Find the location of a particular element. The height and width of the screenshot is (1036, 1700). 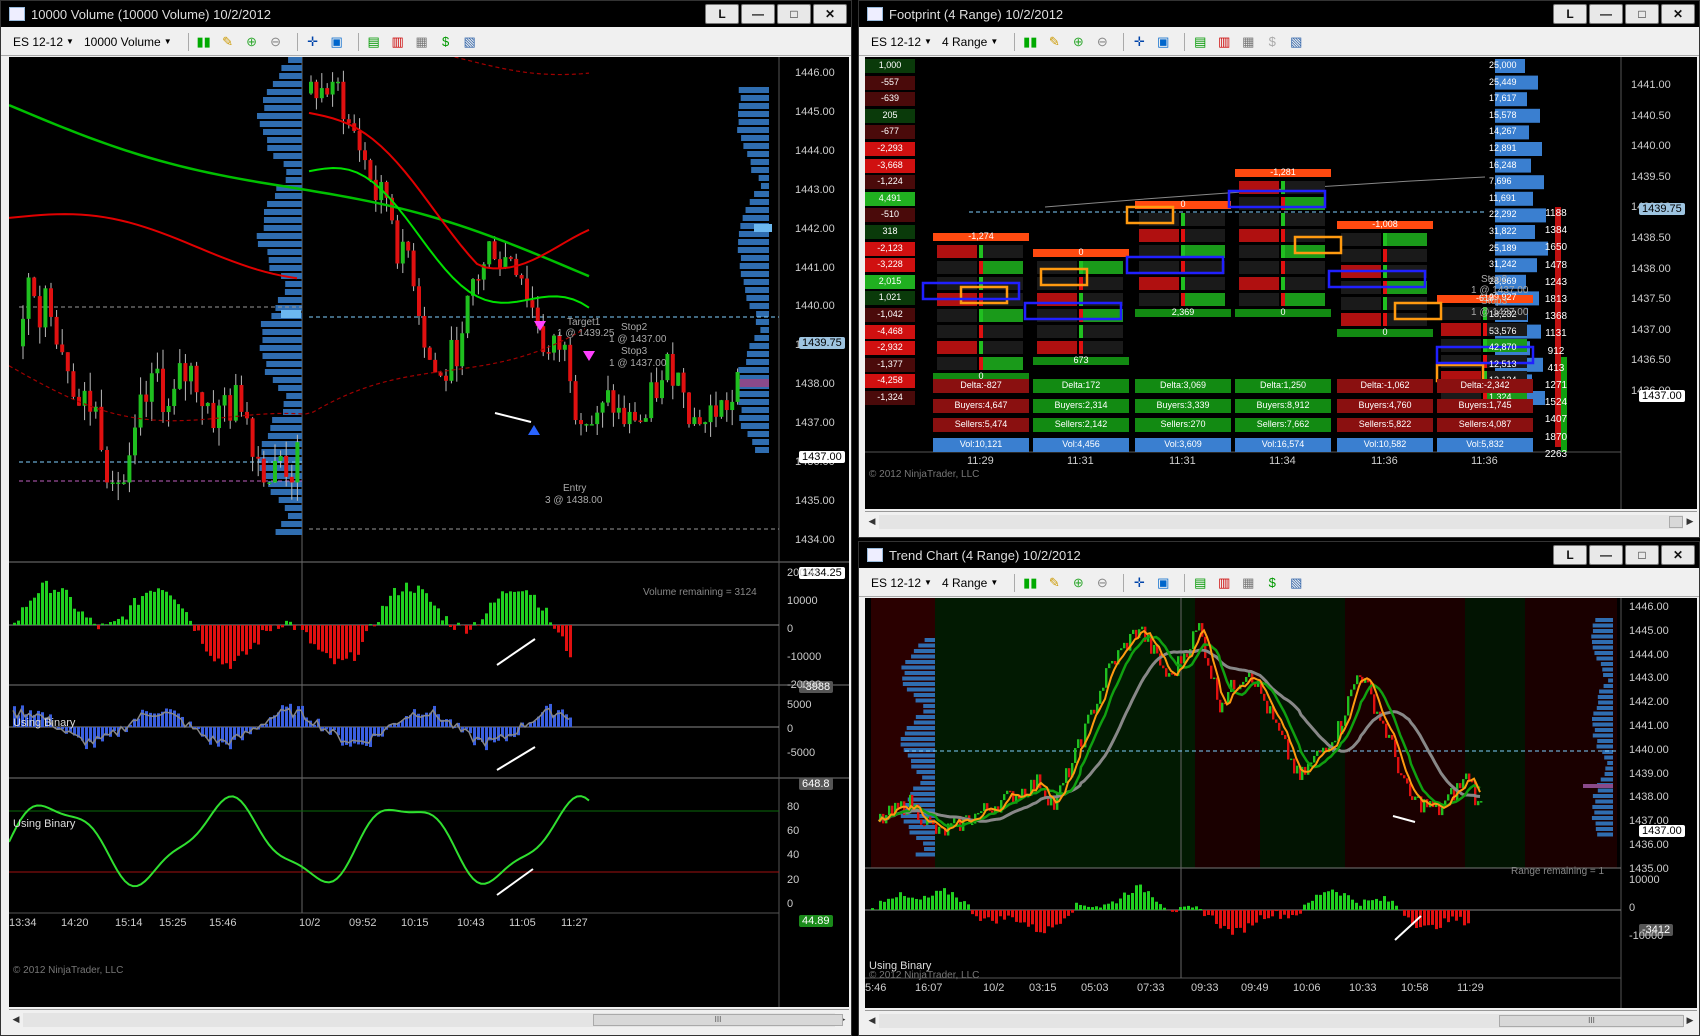

time-axis-tick: 14:20 is located at coordinates (75, 923).